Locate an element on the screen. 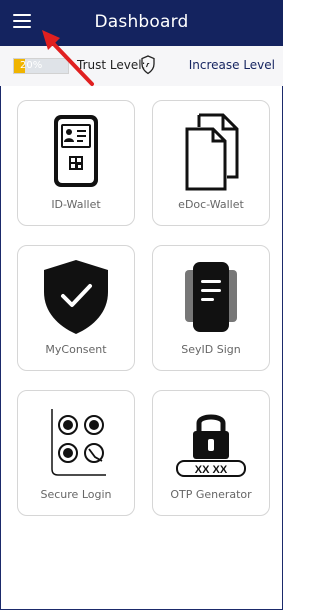  tile-myconsent: MyConsent is located at coordinates (76, 308).